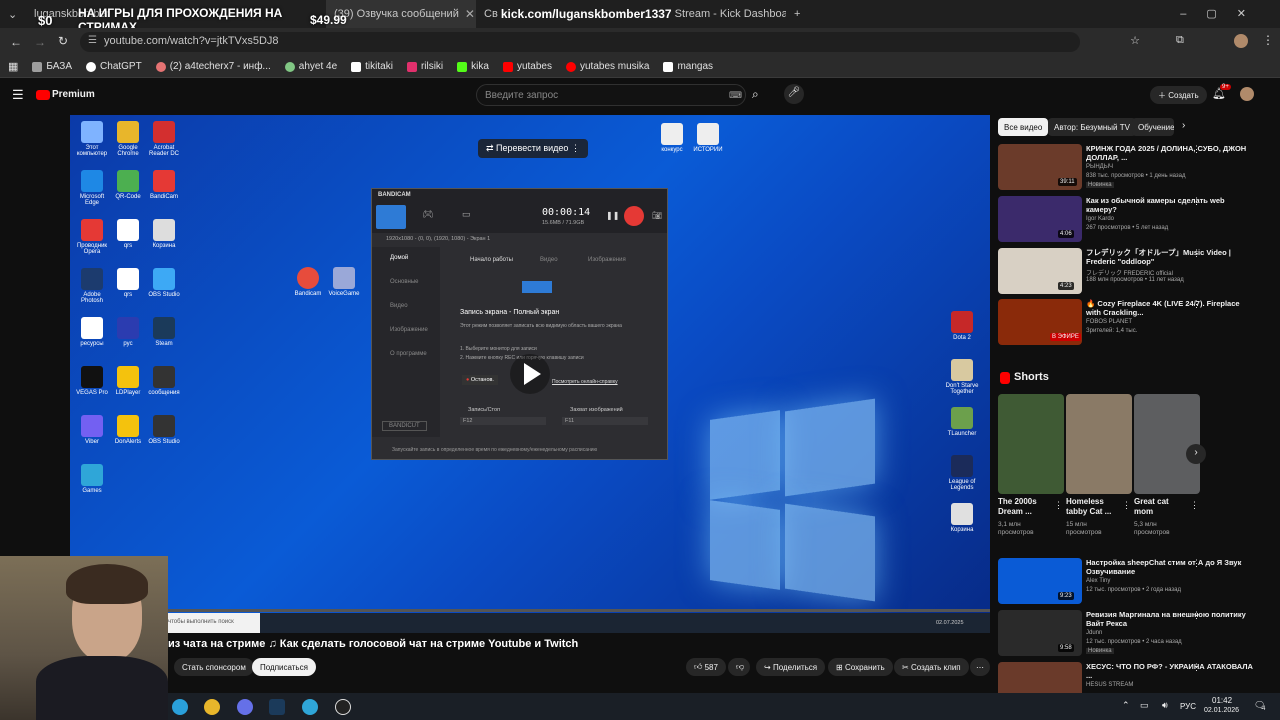  What do you see at coordinates (164, 332) in the screenshot?
I see `desktop-icon: Steam` at bounding box center [164, 332].